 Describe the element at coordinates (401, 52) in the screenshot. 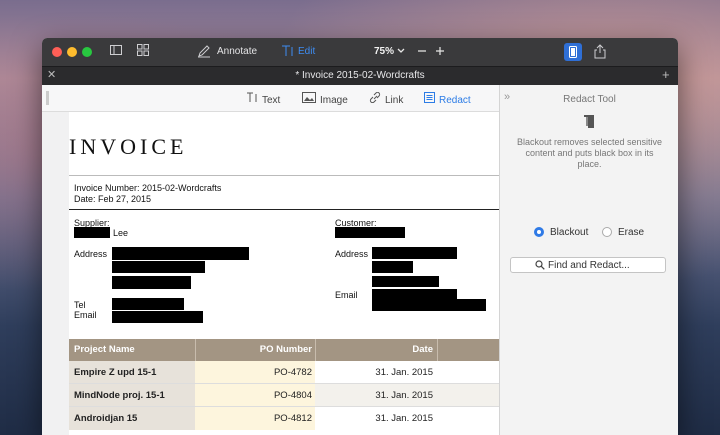

I see `chevron-down-icon` at that location.